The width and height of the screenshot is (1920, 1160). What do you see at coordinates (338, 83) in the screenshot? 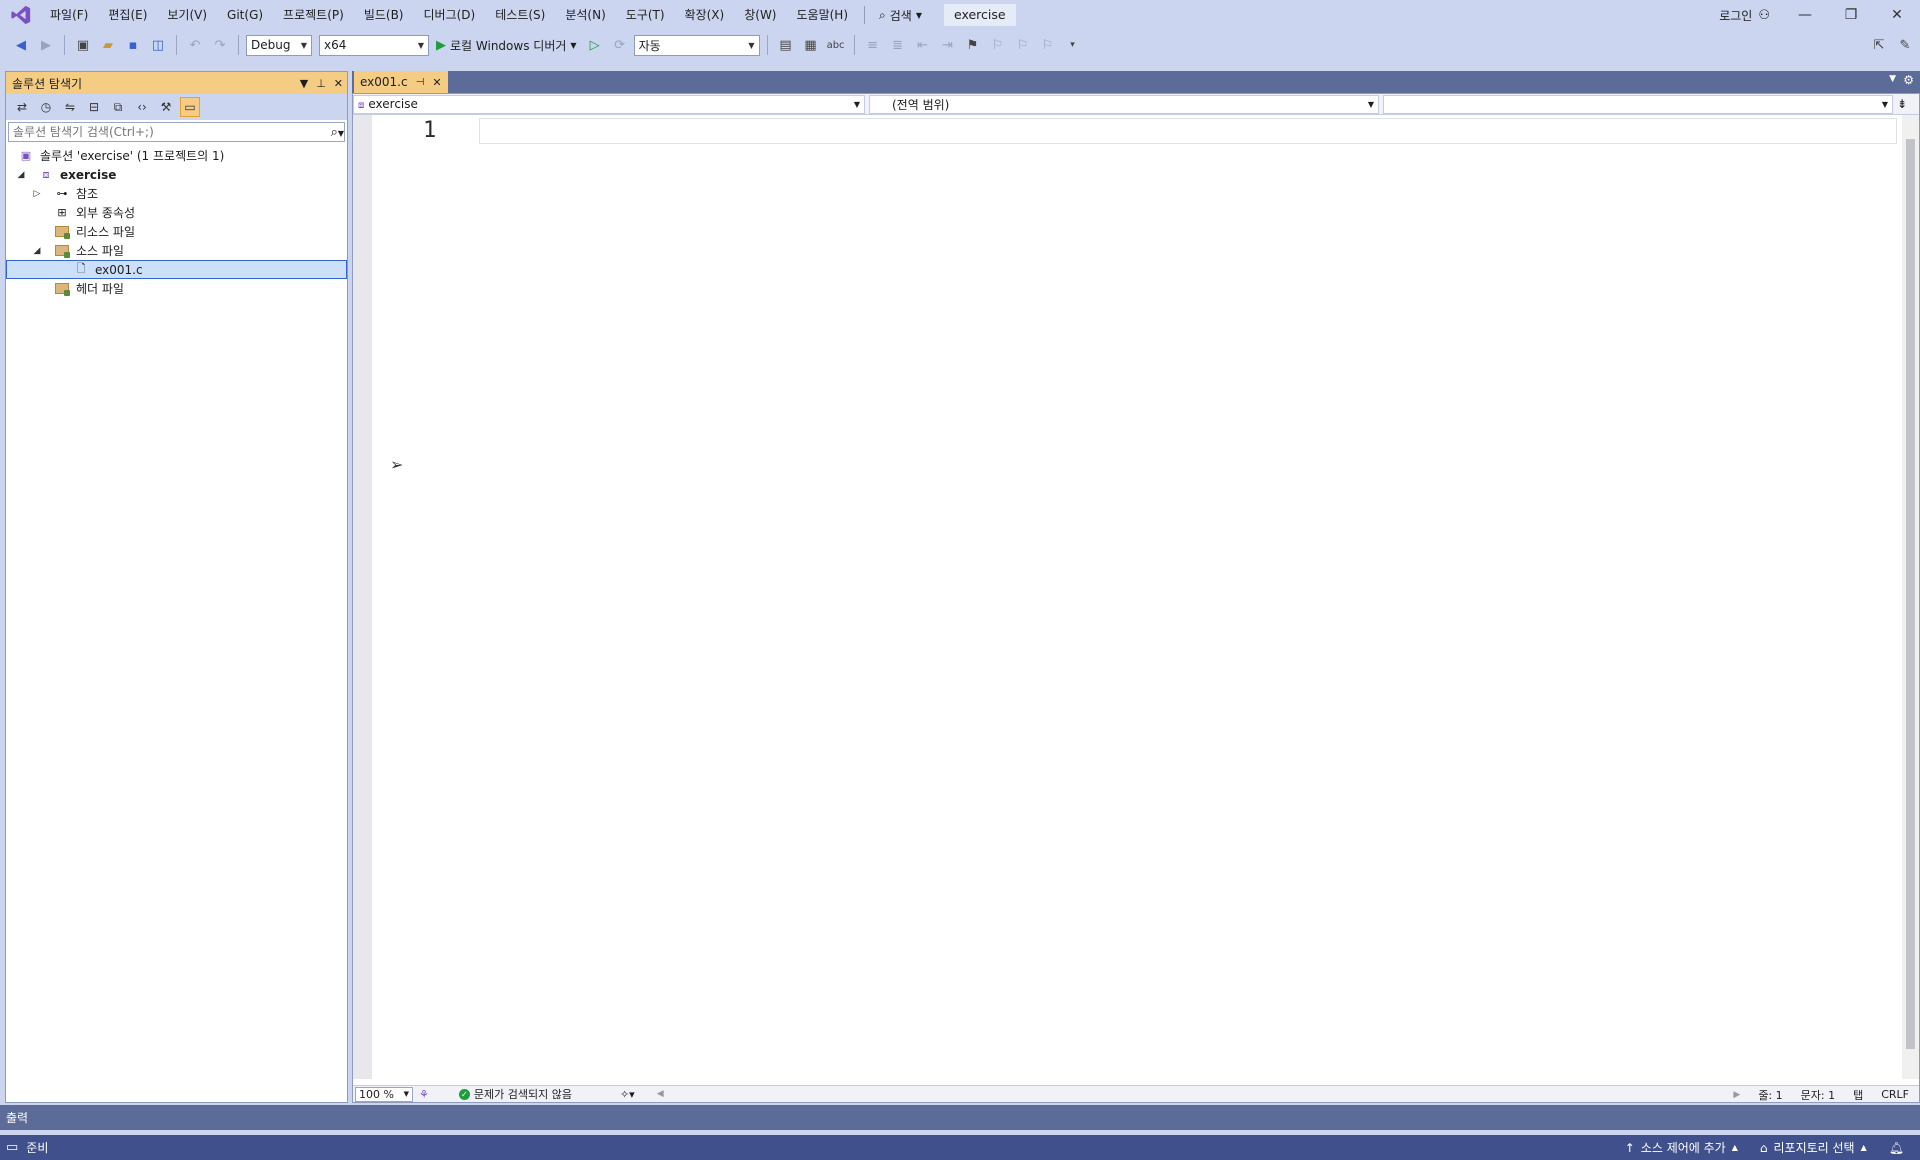
I see `close-icon: ✕` at bounding box center [338, 83].